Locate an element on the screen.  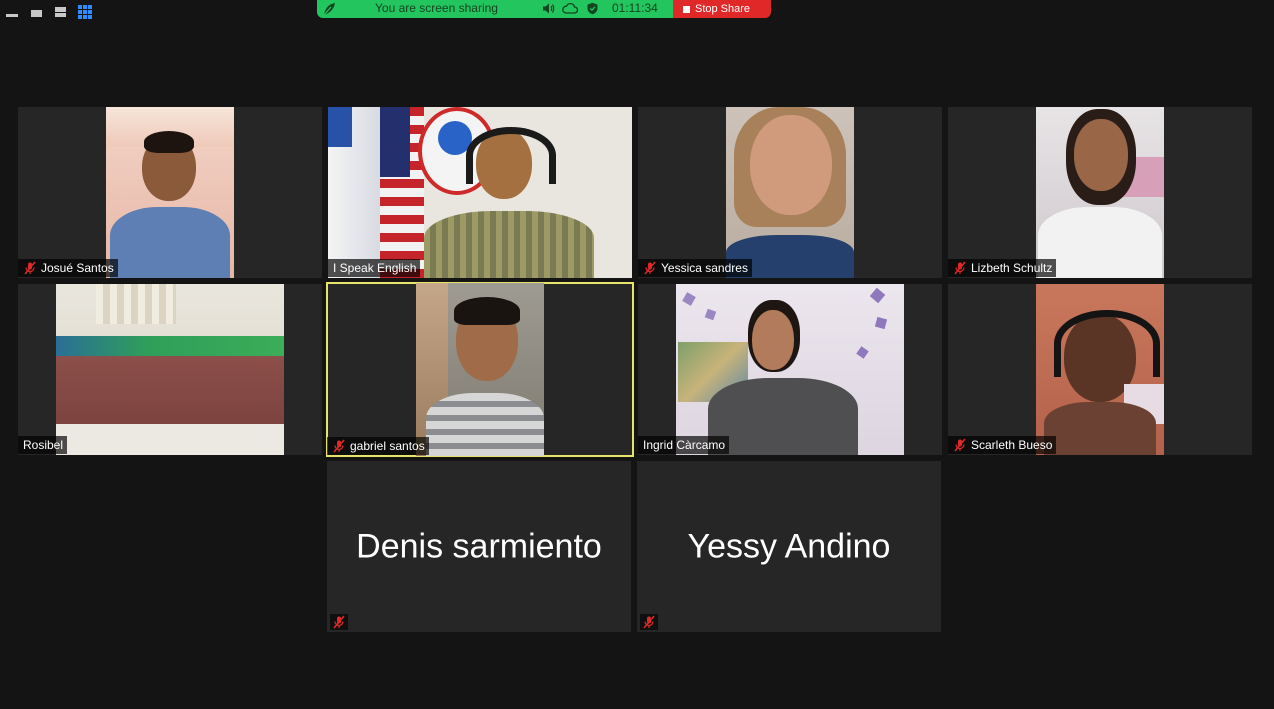
participant-name: gabriel santos is located at coordinates (387, 446).